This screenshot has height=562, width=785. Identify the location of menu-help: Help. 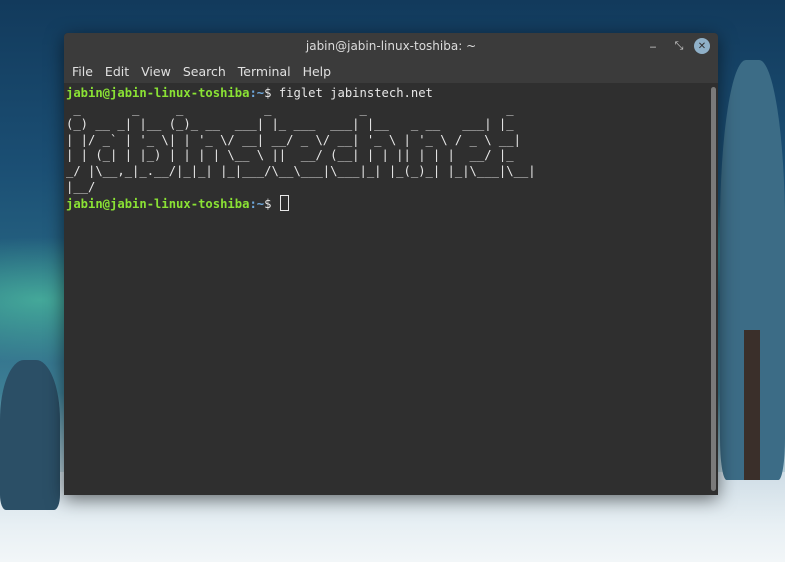
(317, 71).